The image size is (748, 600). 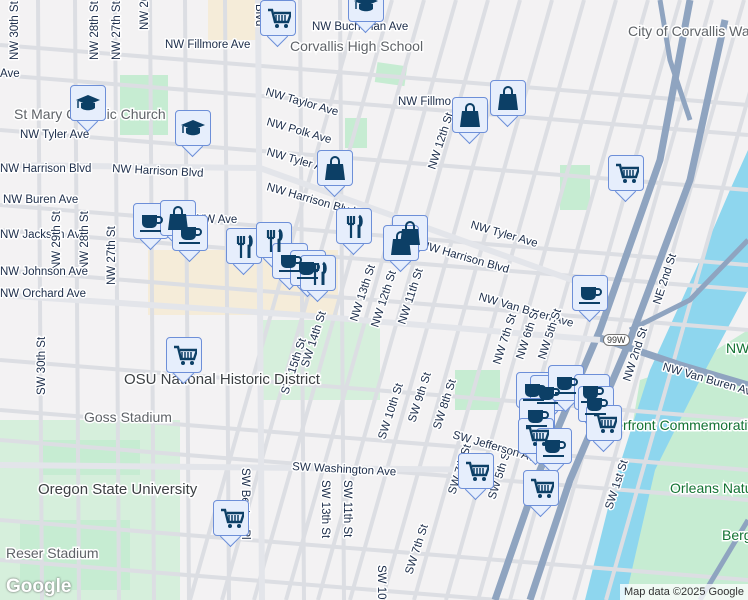 I want to click on street-label: NW 30th St, so click(x=15, y=30).